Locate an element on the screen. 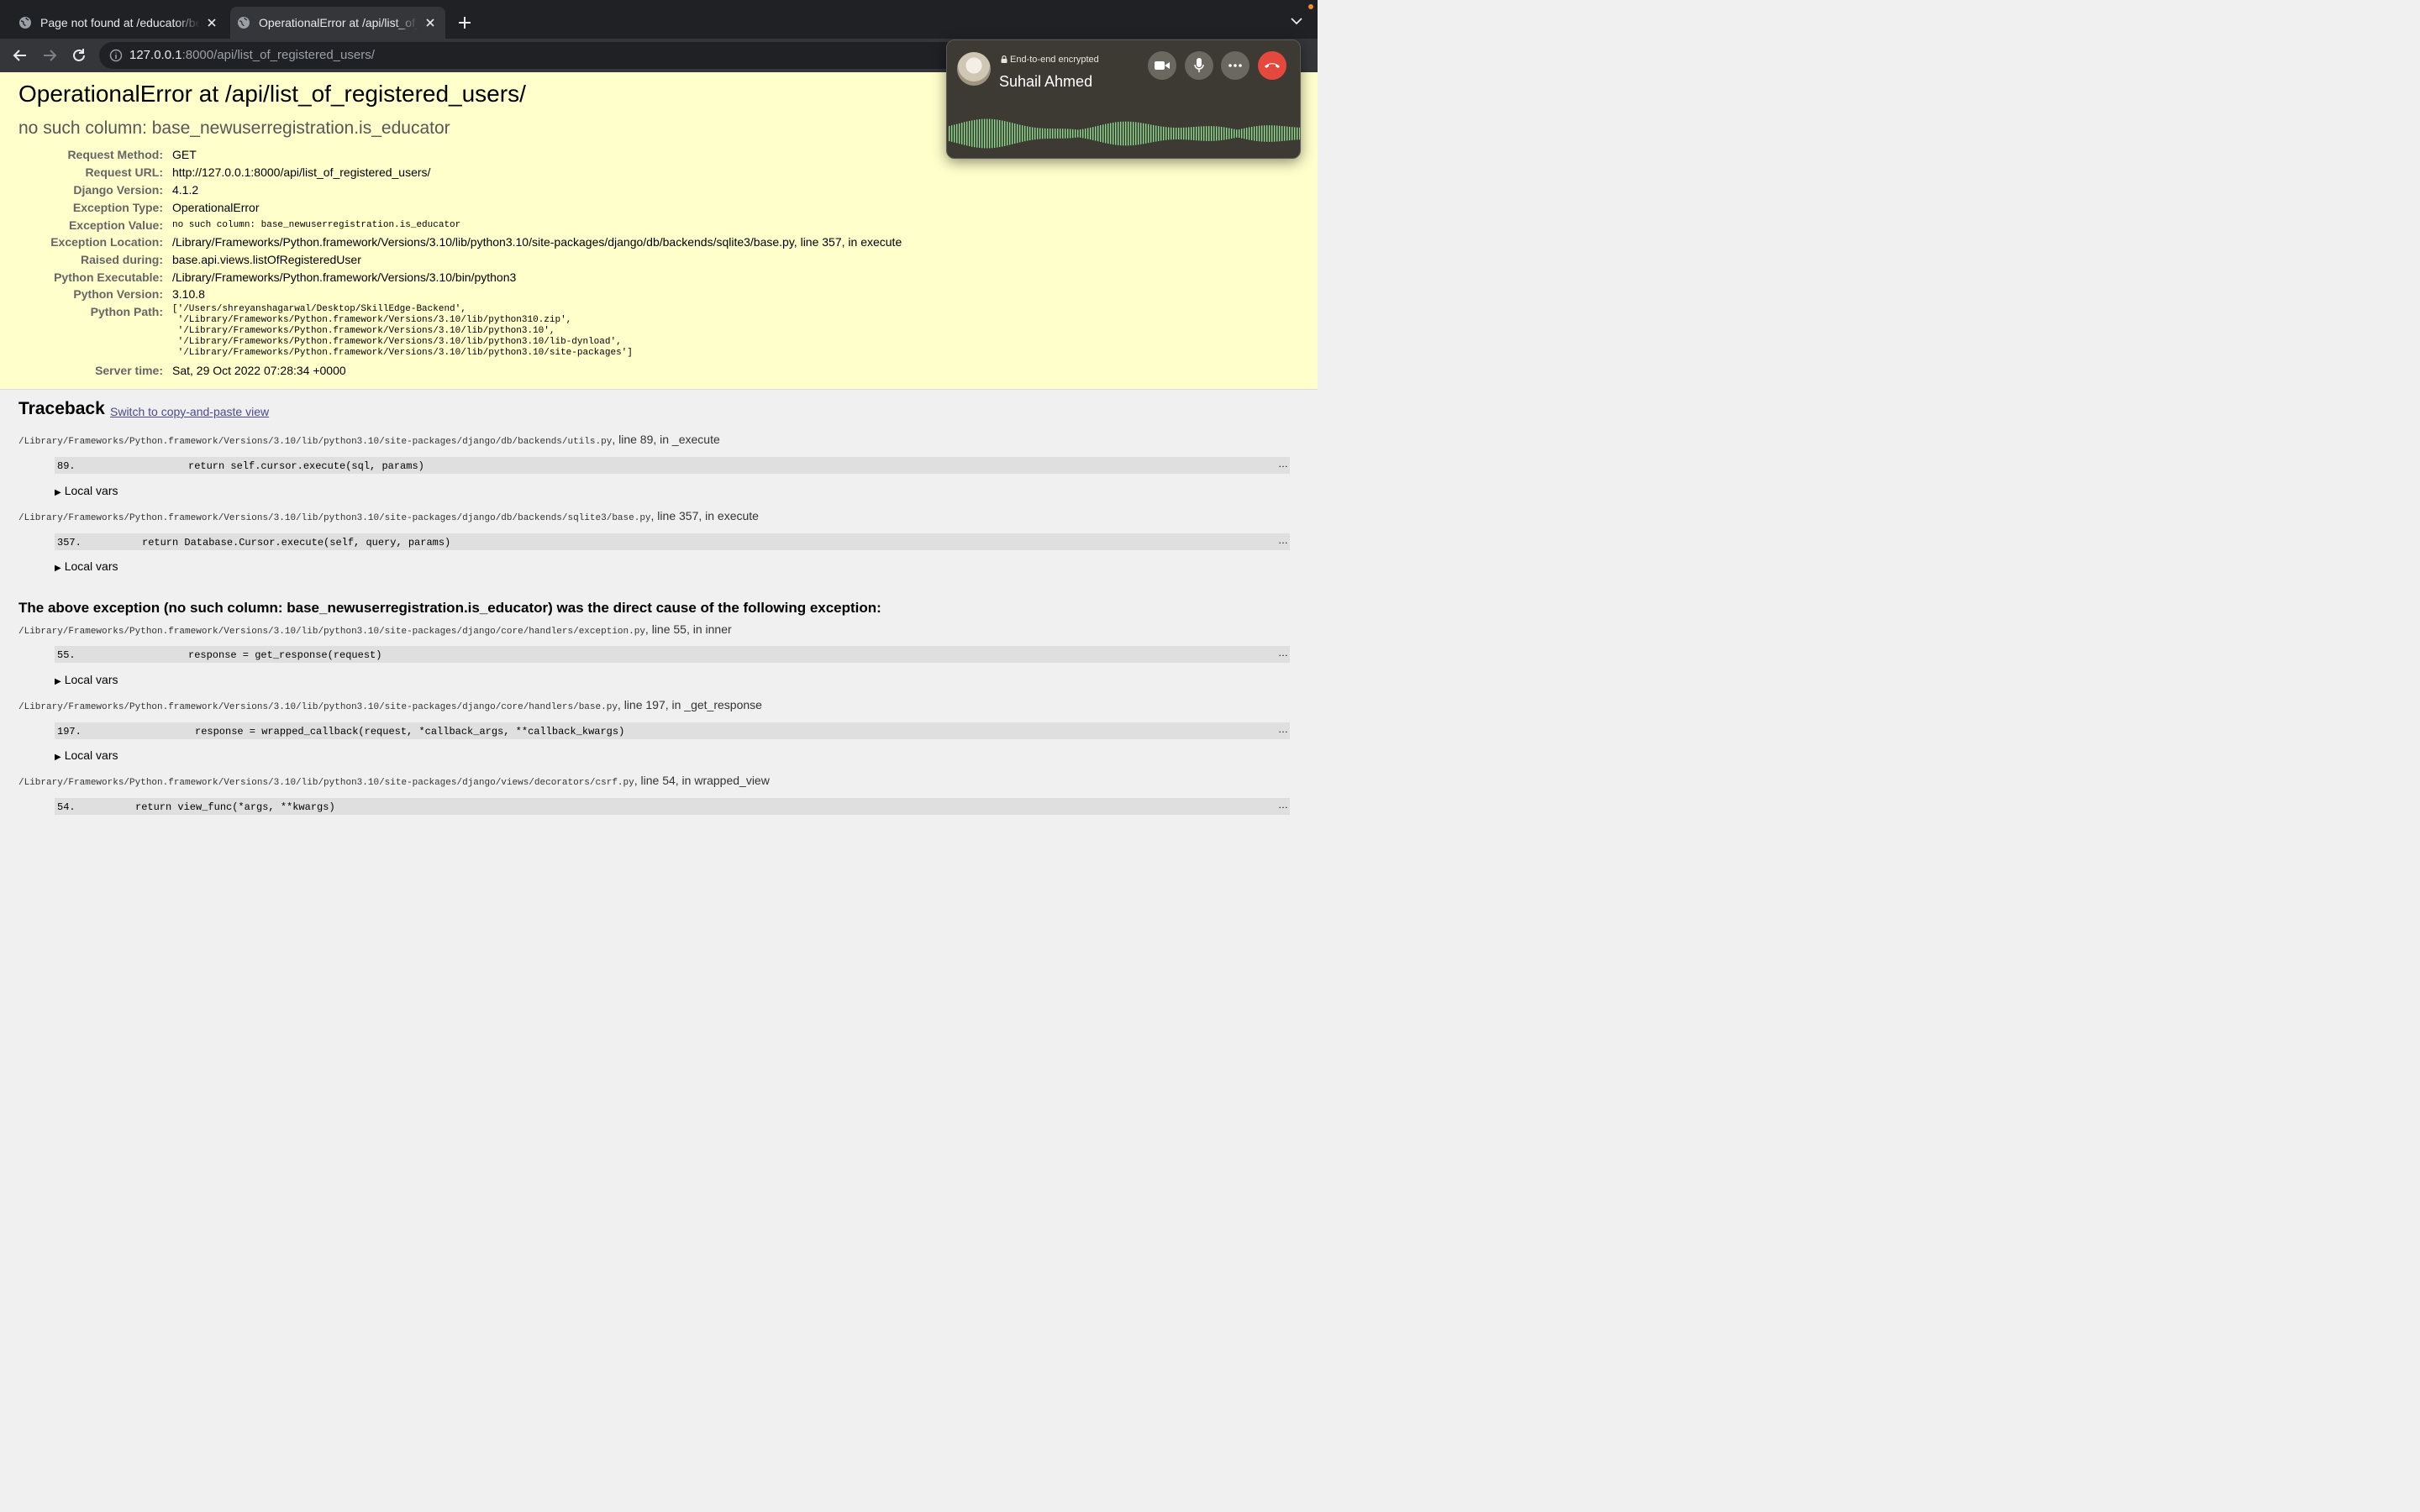 The height and width of the screenshot is (1512, 2420). back-arrow-icon is located at coordinates (21, 55).